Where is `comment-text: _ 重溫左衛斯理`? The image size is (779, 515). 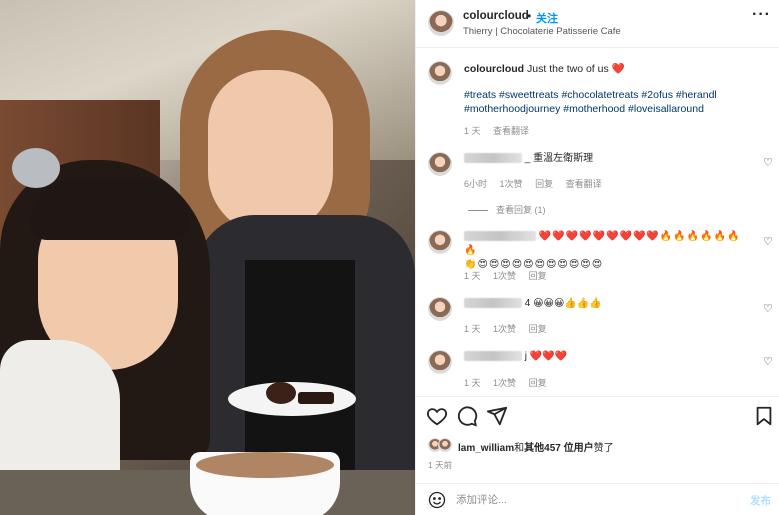
comment-text: _ 重溫左衛斯理 is located at coordinates (606, 159).